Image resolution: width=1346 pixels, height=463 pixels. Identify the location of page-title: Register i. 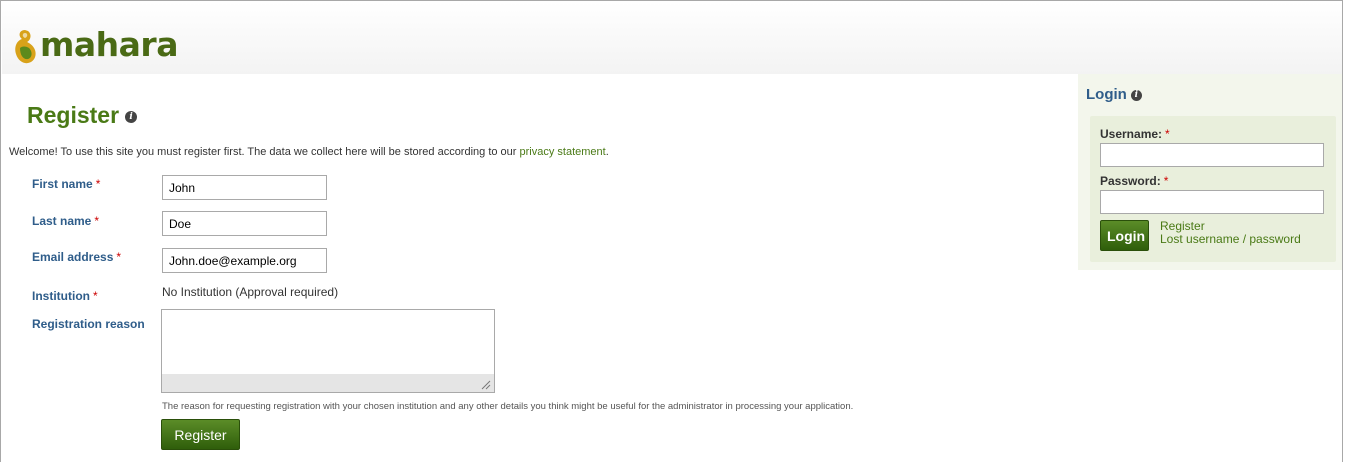
(82, 115).